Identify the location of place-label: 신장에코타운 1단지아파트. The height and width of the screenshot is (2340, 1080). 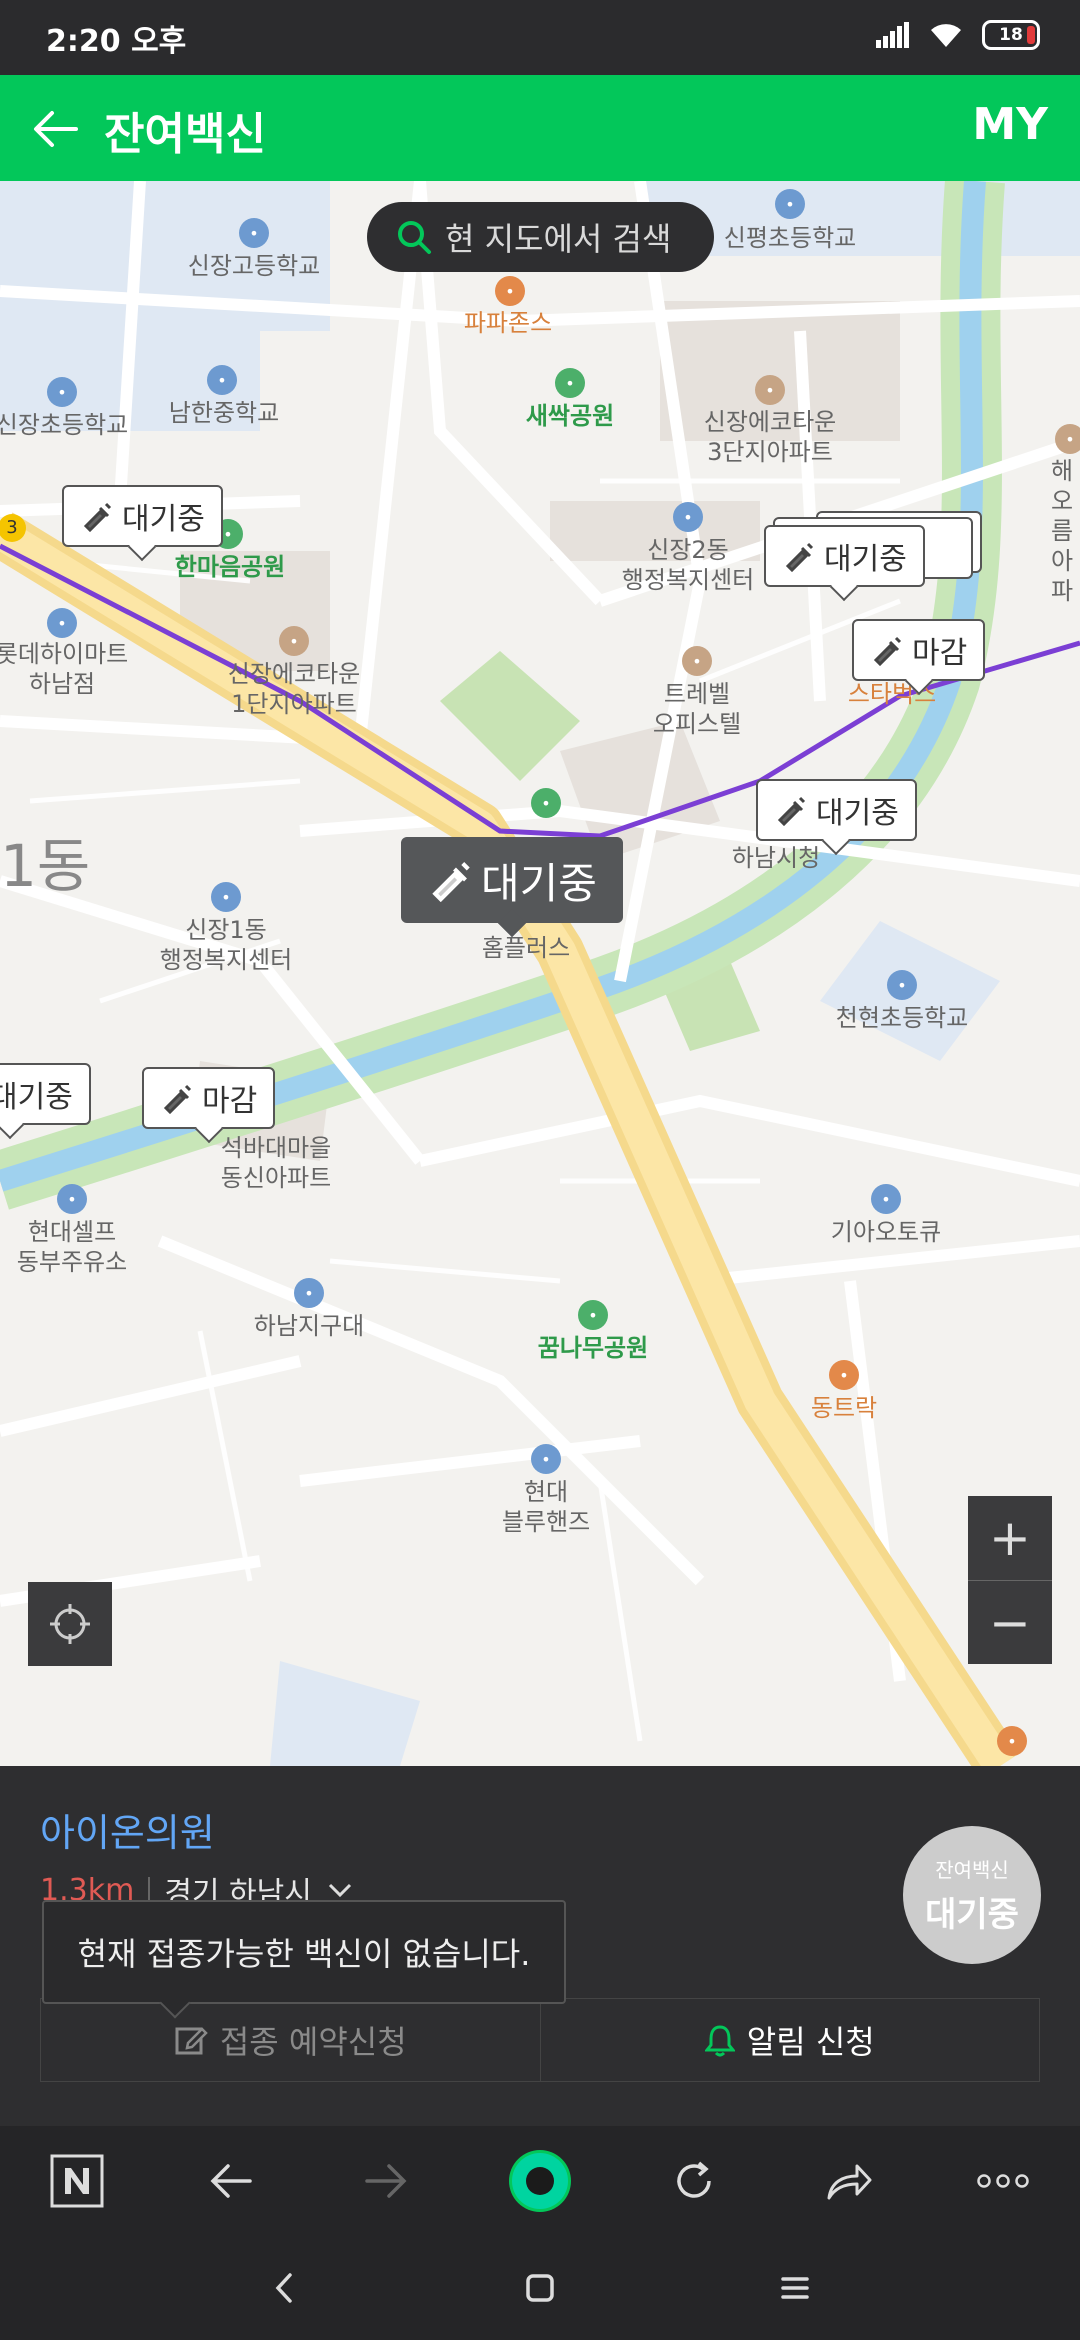
(294, 689).